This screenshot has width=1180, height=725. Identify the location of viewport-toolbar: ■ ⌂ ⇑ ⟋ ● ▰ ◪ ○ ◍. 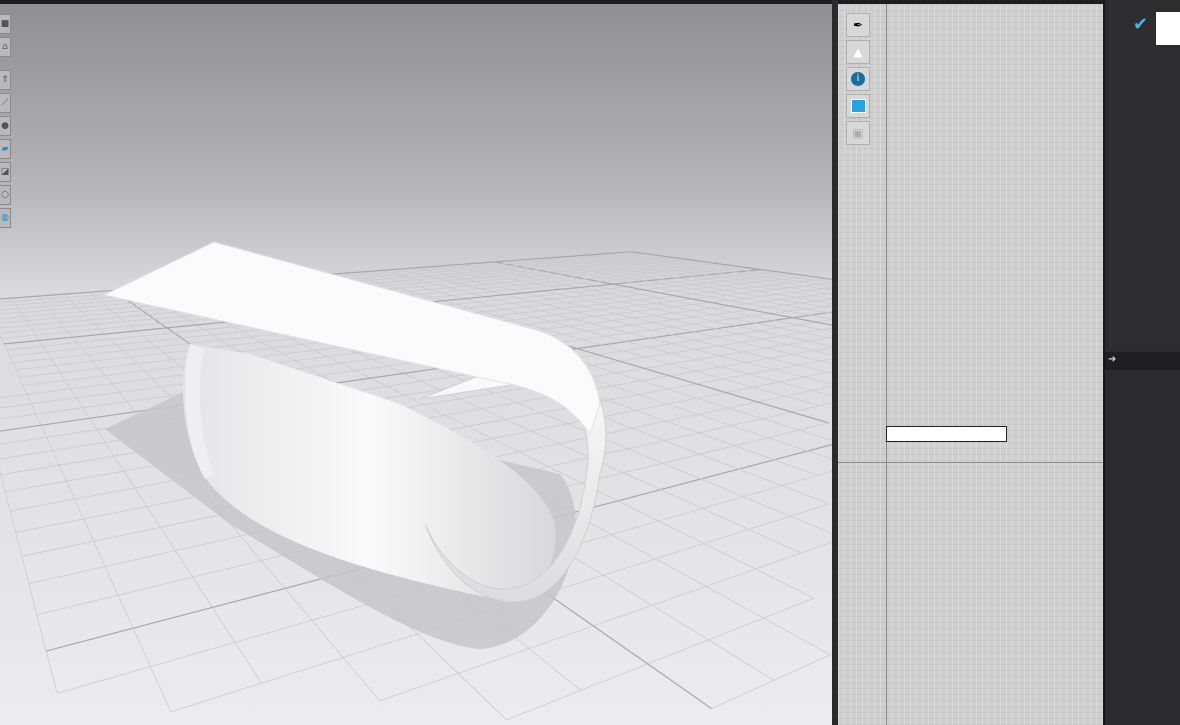
(6, 122).